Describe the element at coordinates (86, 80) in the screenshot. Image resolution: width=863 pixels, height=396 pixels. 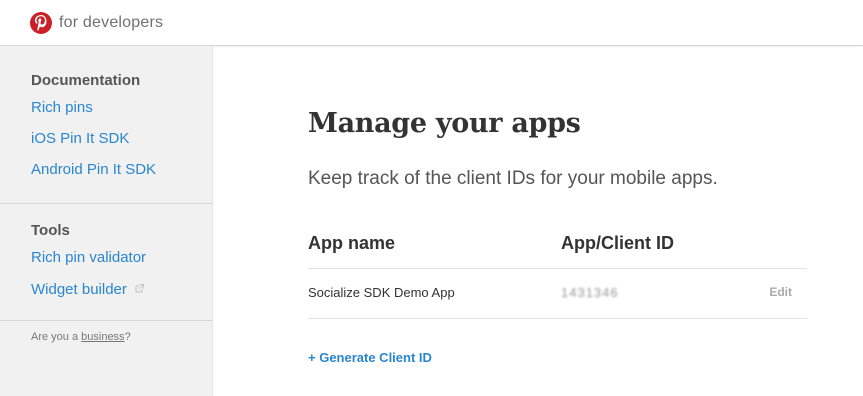
I see `documentation-heading: Documentation` at that location.